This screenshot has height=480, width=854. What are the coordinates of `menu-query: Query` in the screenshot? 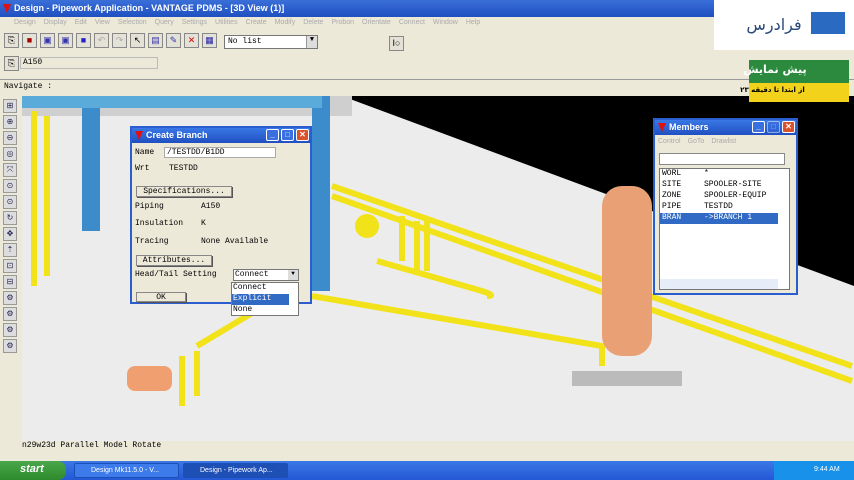 It's located at (164, 24).